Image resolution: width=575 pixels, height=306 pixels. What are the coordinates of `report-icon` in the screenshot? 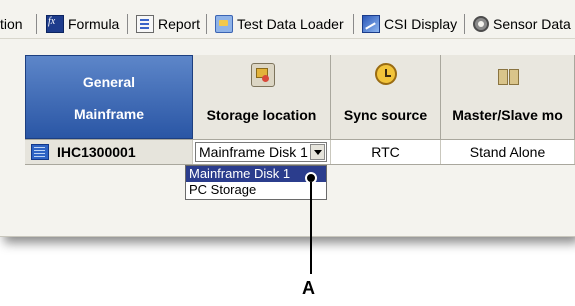 It's located at (145, 24).